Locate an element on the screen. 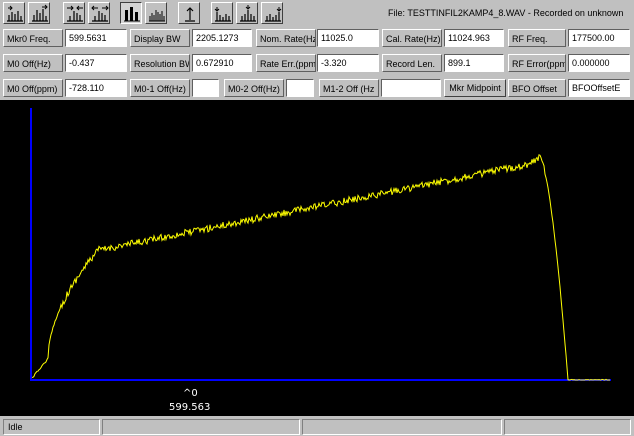  marker-label: ^0 is located at coordinates (190, 393).